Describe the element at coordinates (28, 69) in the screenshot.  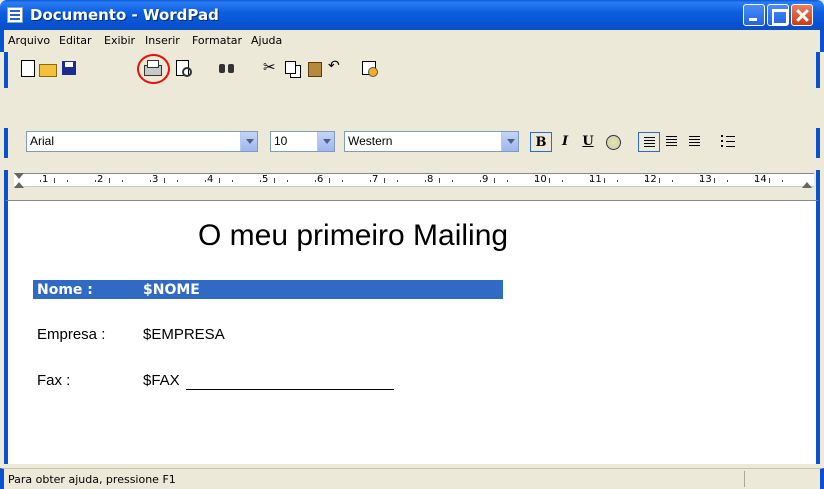
I see `new-document-icon` at that location.